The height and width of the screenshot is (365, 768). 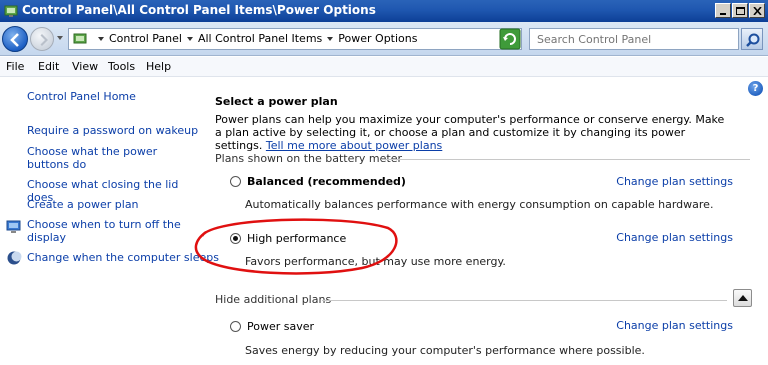 I want to click on monitor-icon, so click(x=14, y=227).